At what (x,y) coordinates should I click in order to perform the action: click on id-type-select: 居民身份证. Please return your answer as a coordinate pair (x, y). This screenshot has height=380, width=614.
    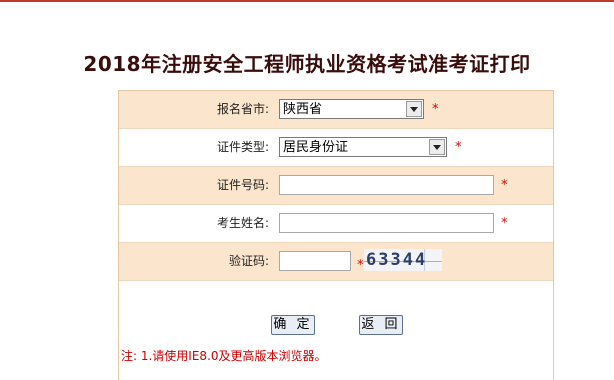
    Looking at the image, I should click on (363, 147).